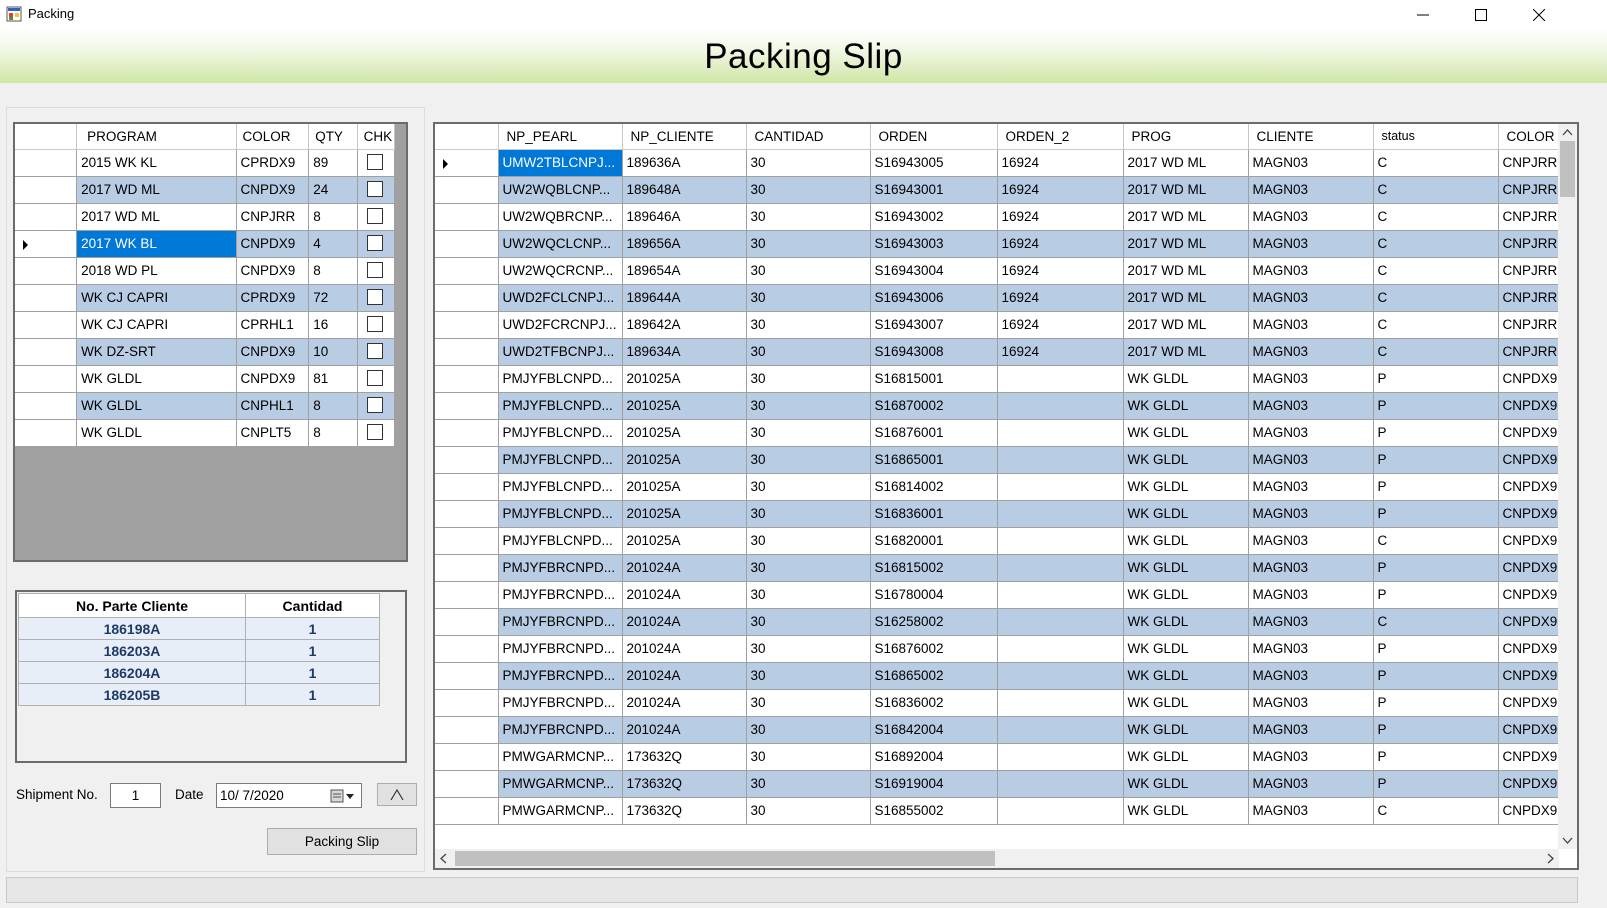 The image size is (1607, 908). What do you see at coordinates (443, 858) in the screenshot?
I see `scroll-left-icon` at bounding box center [443, 858].